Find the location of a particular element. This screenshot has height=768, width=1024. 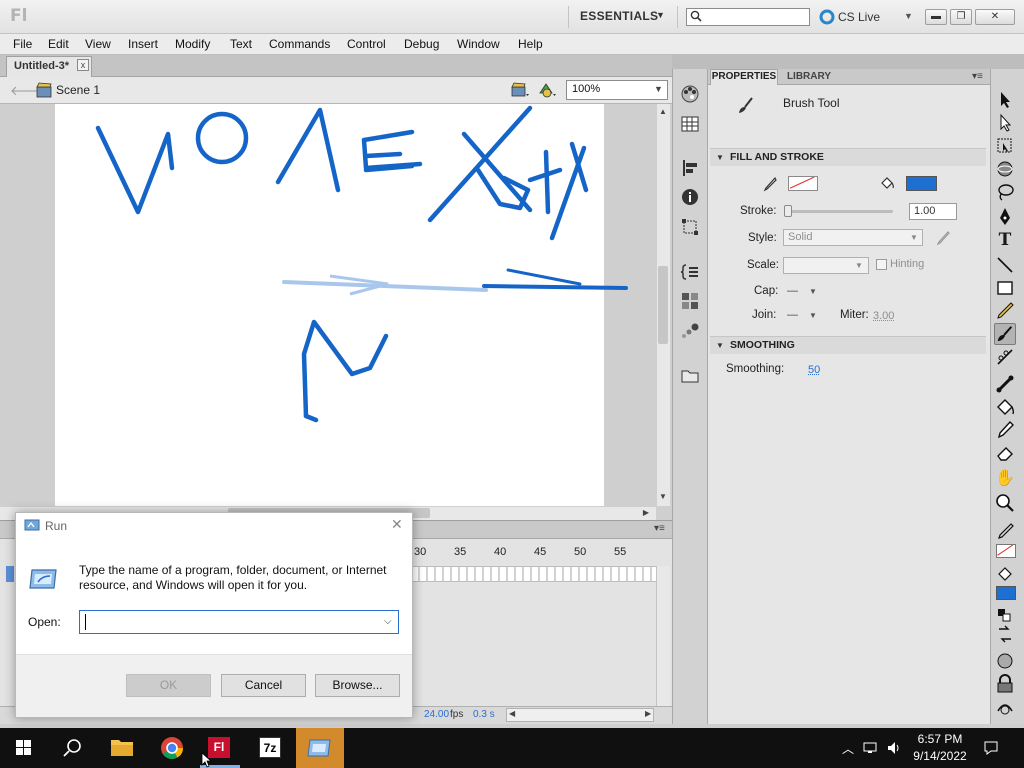

menu-control: Control is located at coordinates (366, 44).